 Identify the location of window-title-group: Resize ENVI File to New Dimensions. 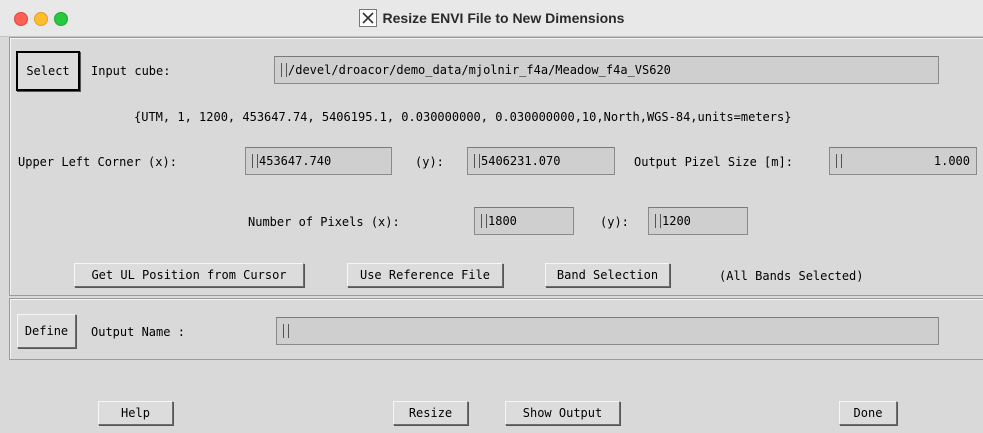
(491, 18).